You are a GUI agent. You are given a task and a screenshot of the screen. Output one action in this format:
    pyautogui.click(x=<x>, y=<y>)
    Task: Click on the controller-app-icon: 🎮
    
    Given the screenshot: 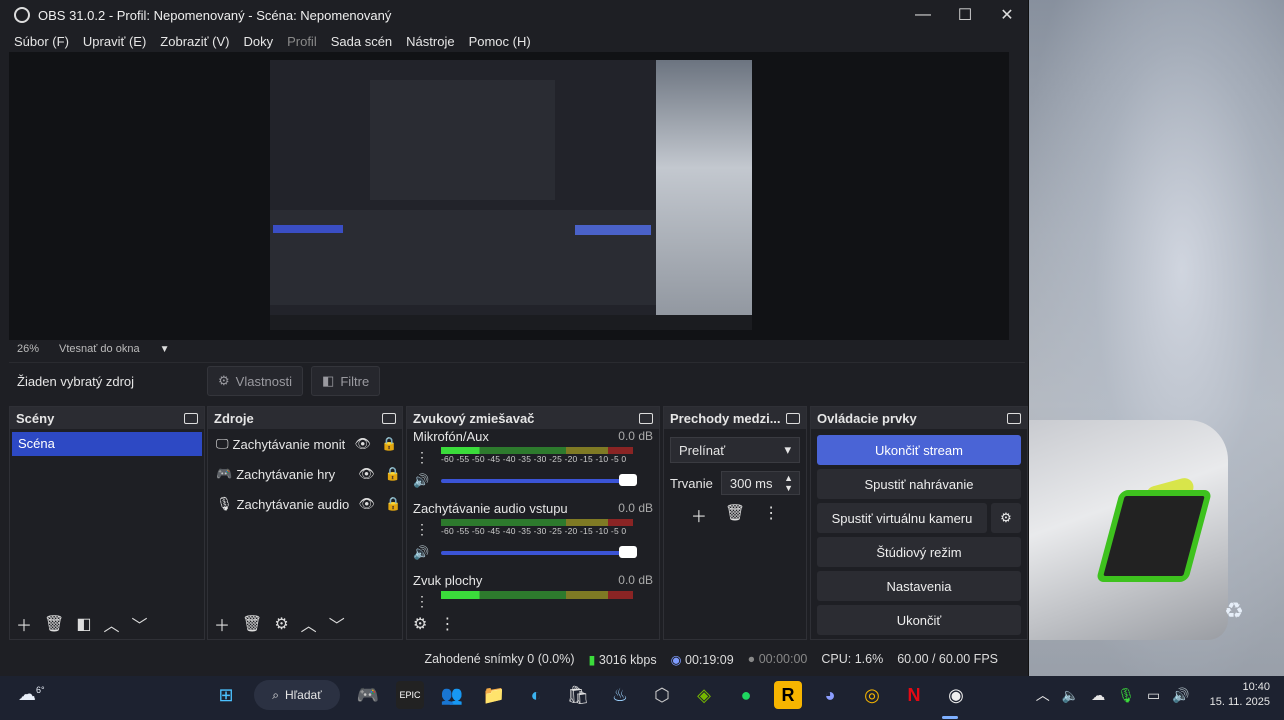 What is the action you would take?
    pyautogui.click(x=368, y=695)
    